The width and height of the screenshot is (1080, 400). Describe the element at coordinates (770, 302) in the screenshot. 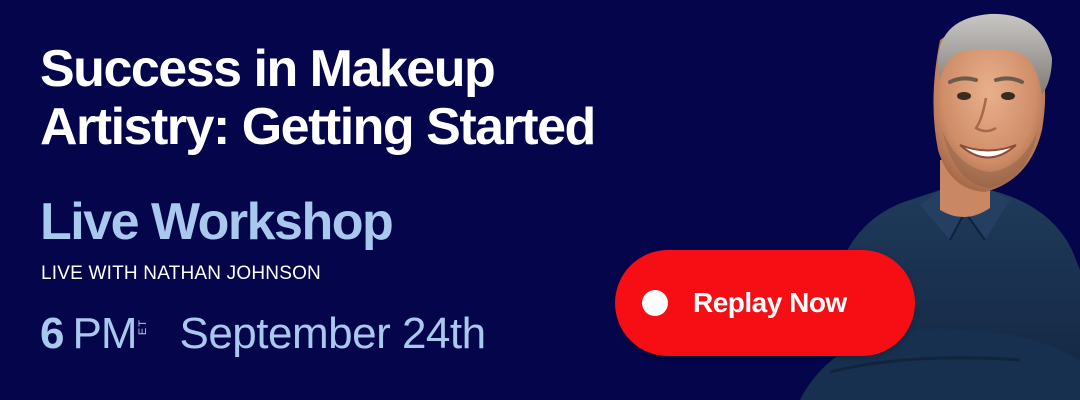

I see `replay-now-label: Replay Now` at that location.